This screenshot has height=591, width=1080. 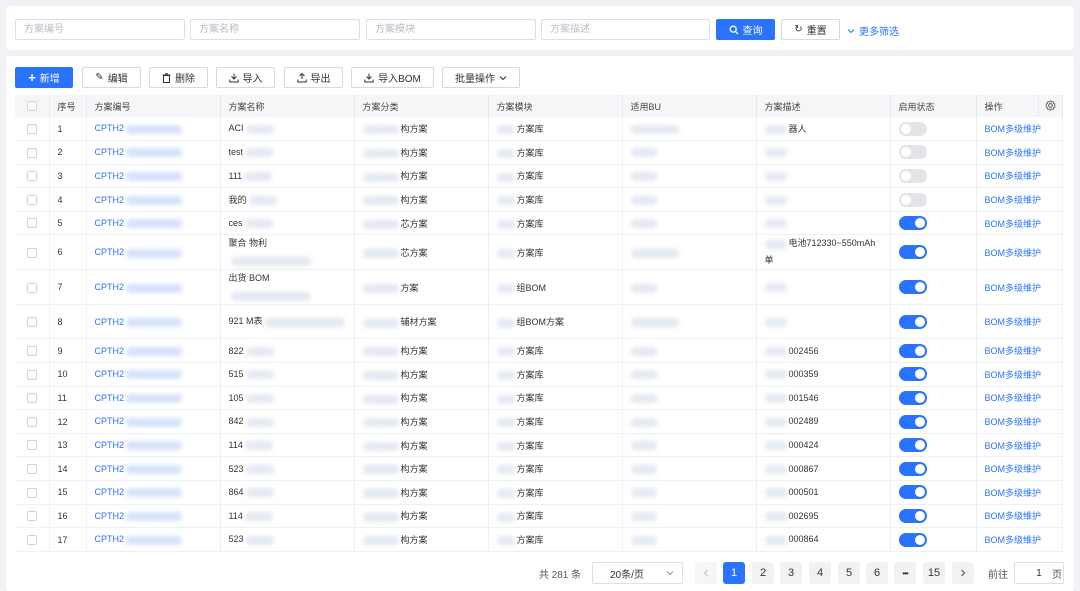 What do you see at coordinates (637, 573) in the screenshot?
I see `page-size-select: 20条/页` at bounding box center [637, 573].